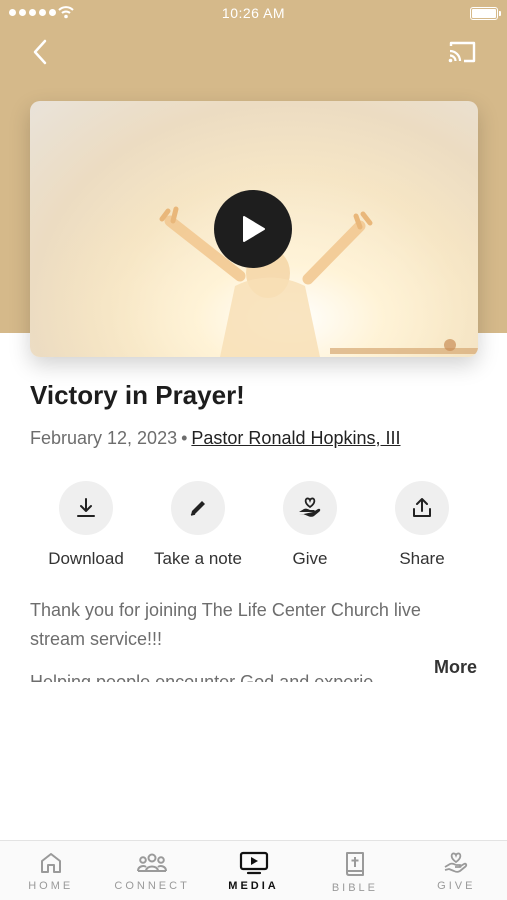 The width and height of the screenshot is (507, 900). I want to click on share-circle, so click(422, 508).